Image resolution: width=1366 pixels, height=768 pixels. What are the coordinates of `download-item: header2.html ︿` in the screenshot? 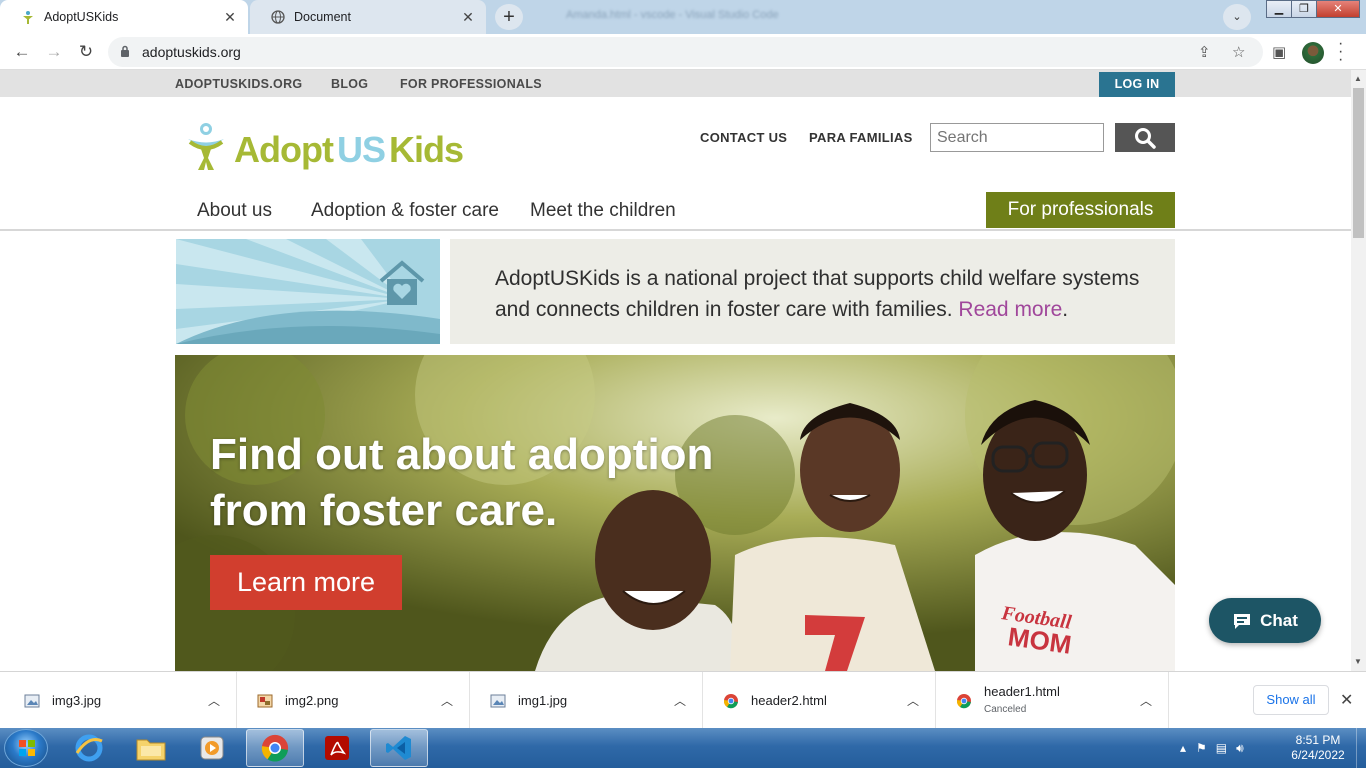 It's located at (819, 700).